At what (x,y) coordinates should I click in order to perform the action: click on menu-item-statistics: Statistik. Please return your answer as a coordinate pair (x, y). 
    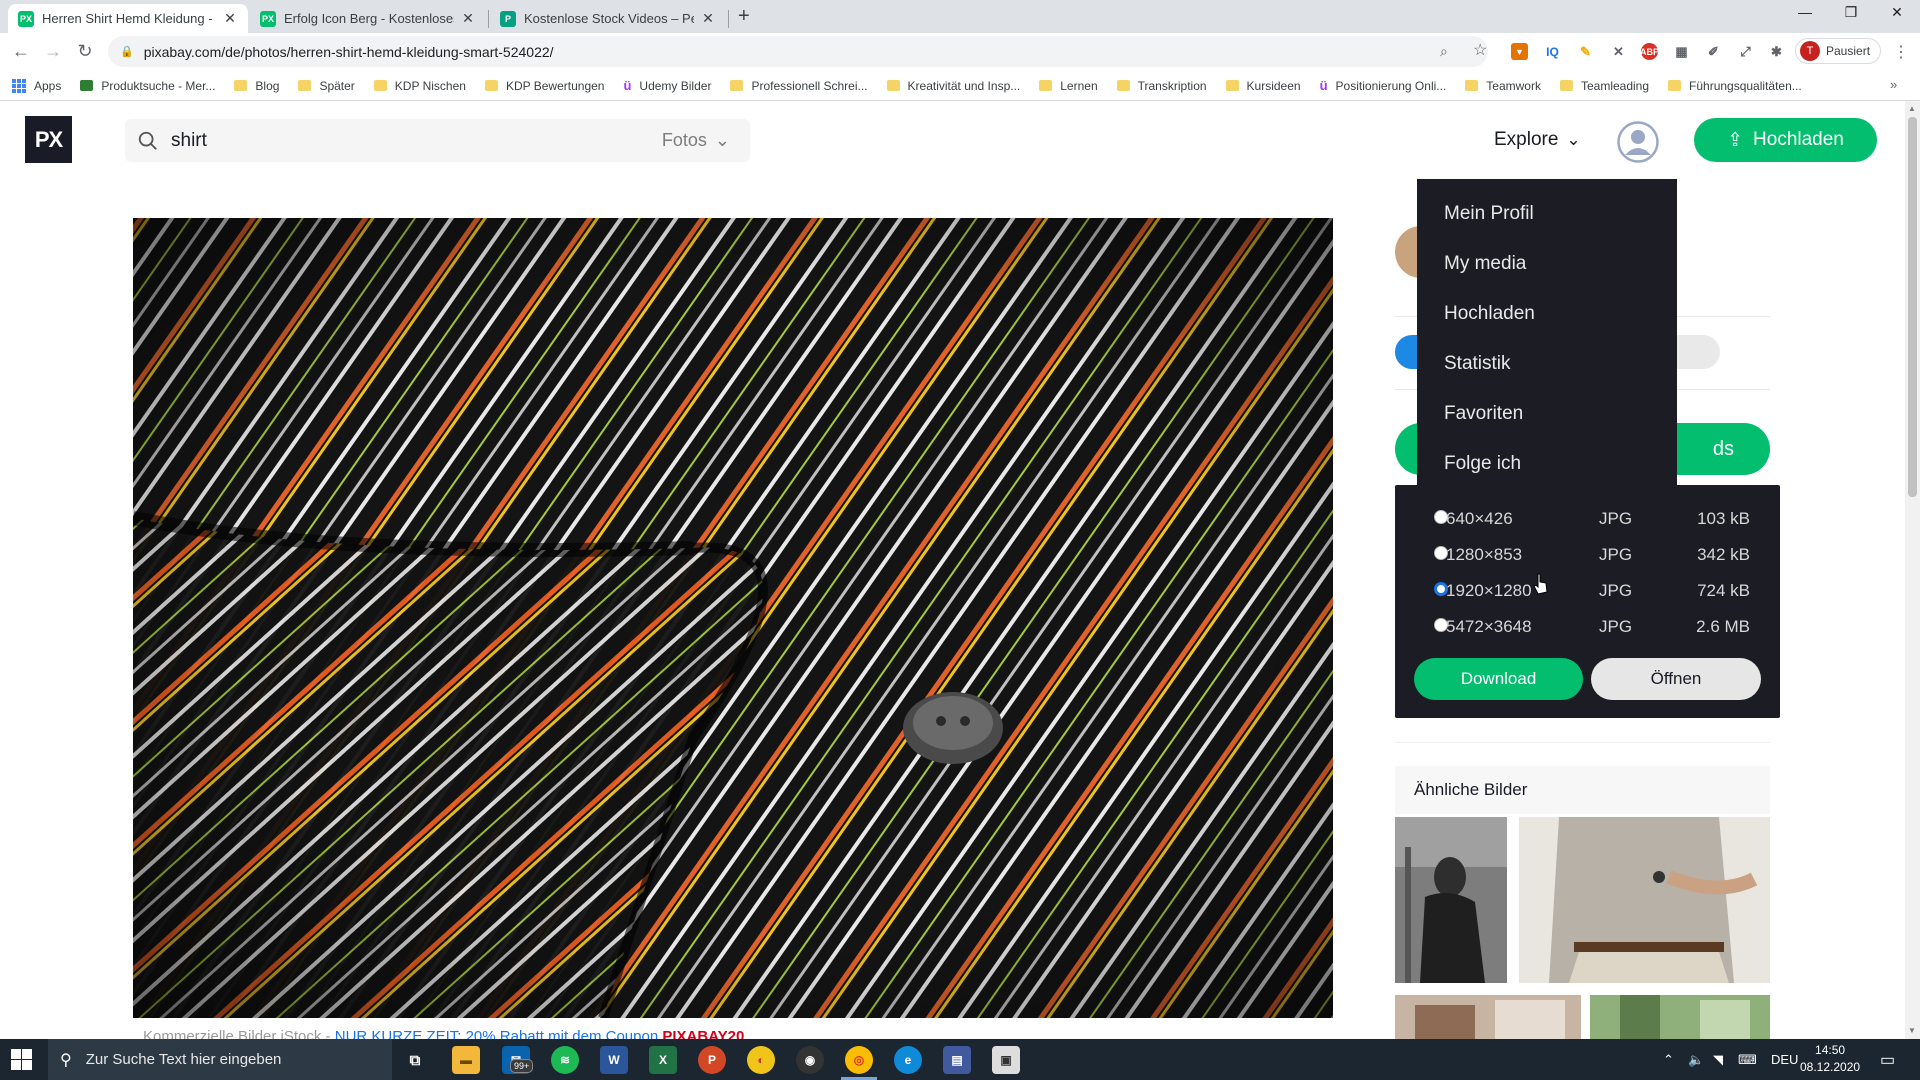
    Looking at the image, I should click on (1547, 364).